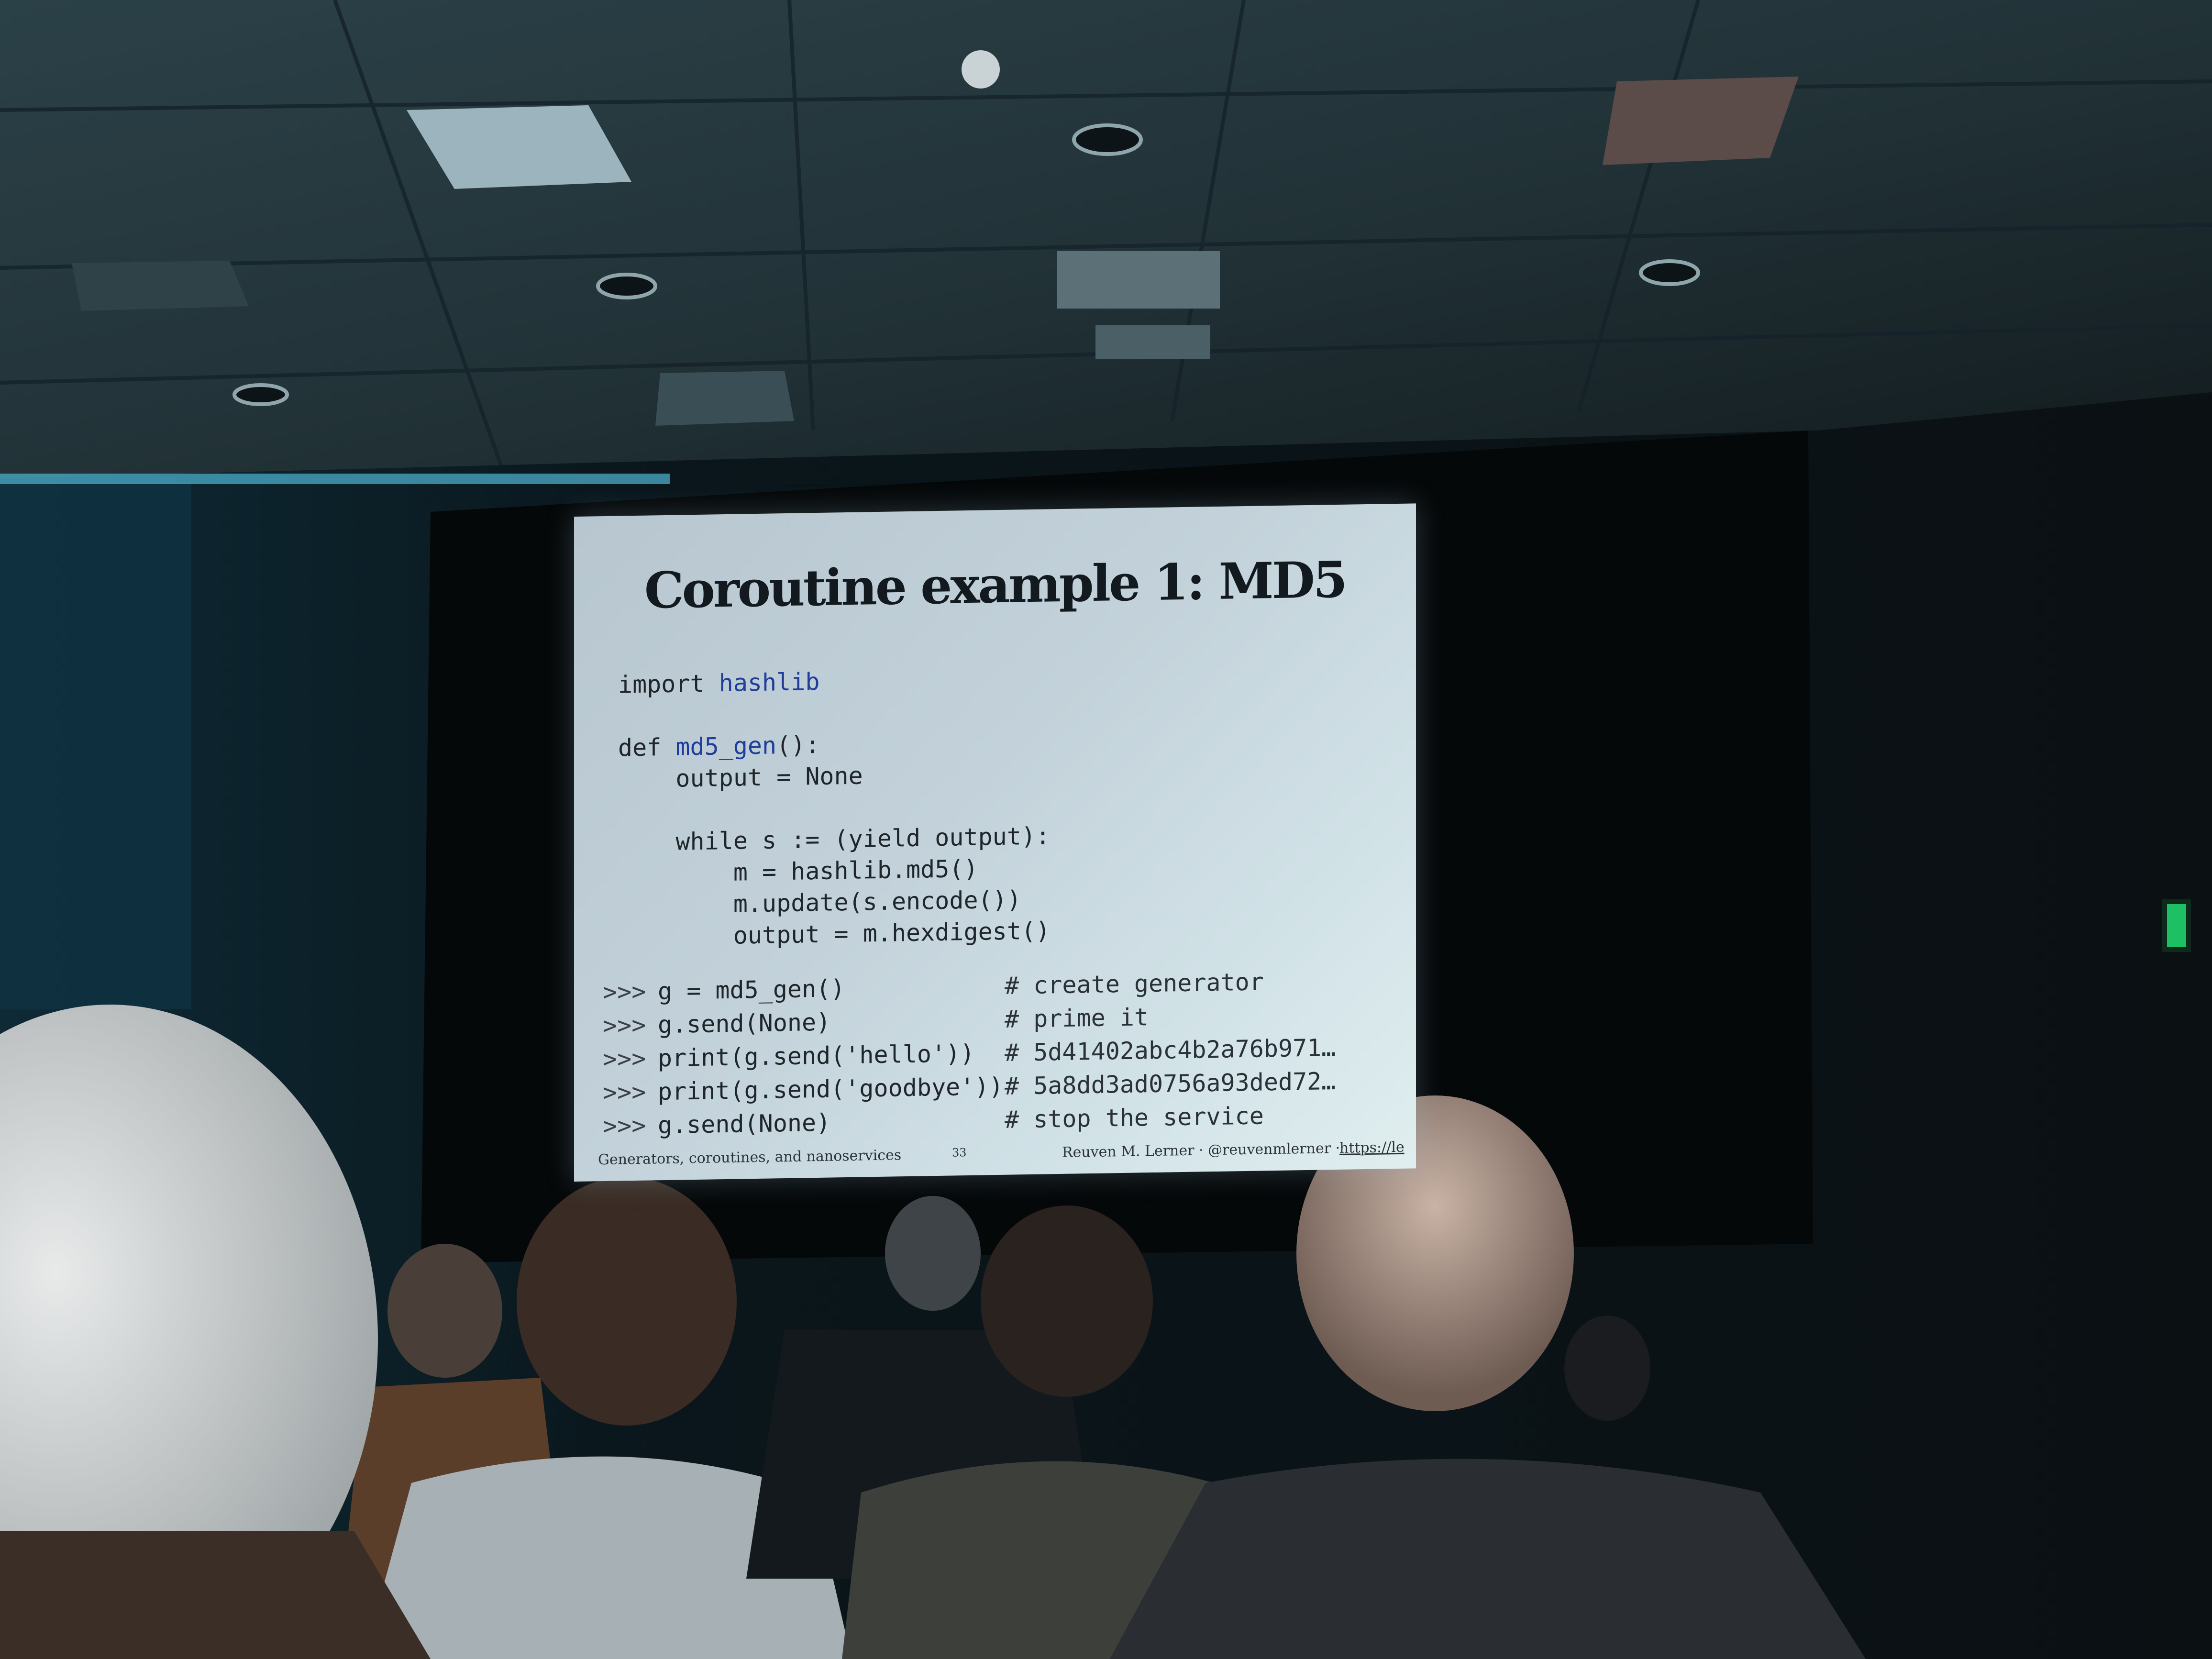 The width and height of the screenshot is (2212, 1659). Describe the element at coordinates (750, 1158) in the screenshot. I see `footer-deck-title: Generators, coroutines, and nanoservices` at that location.